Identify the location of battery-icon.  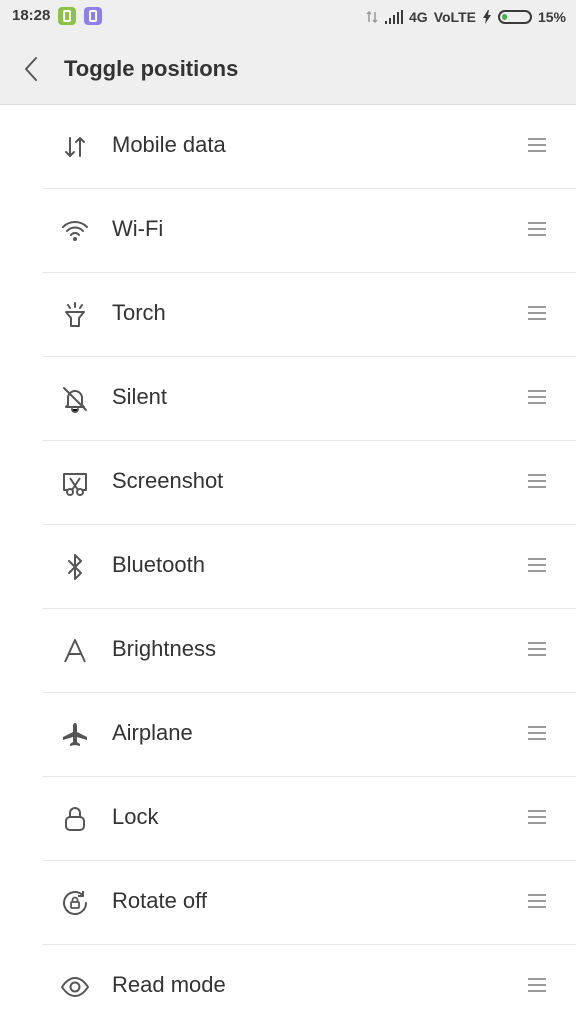
(514, 17).